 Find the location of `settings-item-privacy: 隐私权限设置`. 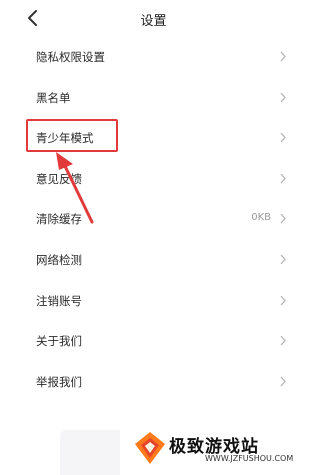

settings-item-privacy: 隐私权限设置 is located at coordinates (153, 56).